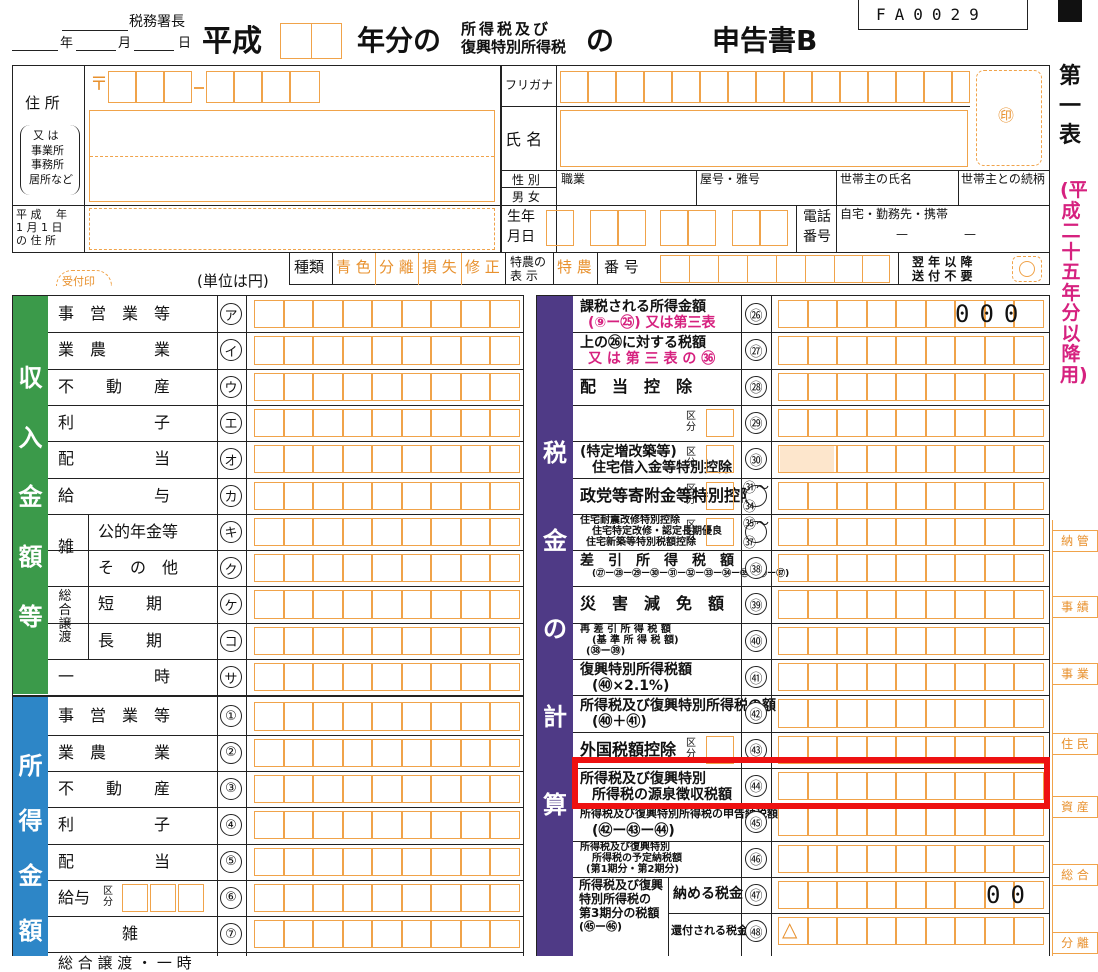  I want to click on tax-kubun-cell, so click(720, 459).